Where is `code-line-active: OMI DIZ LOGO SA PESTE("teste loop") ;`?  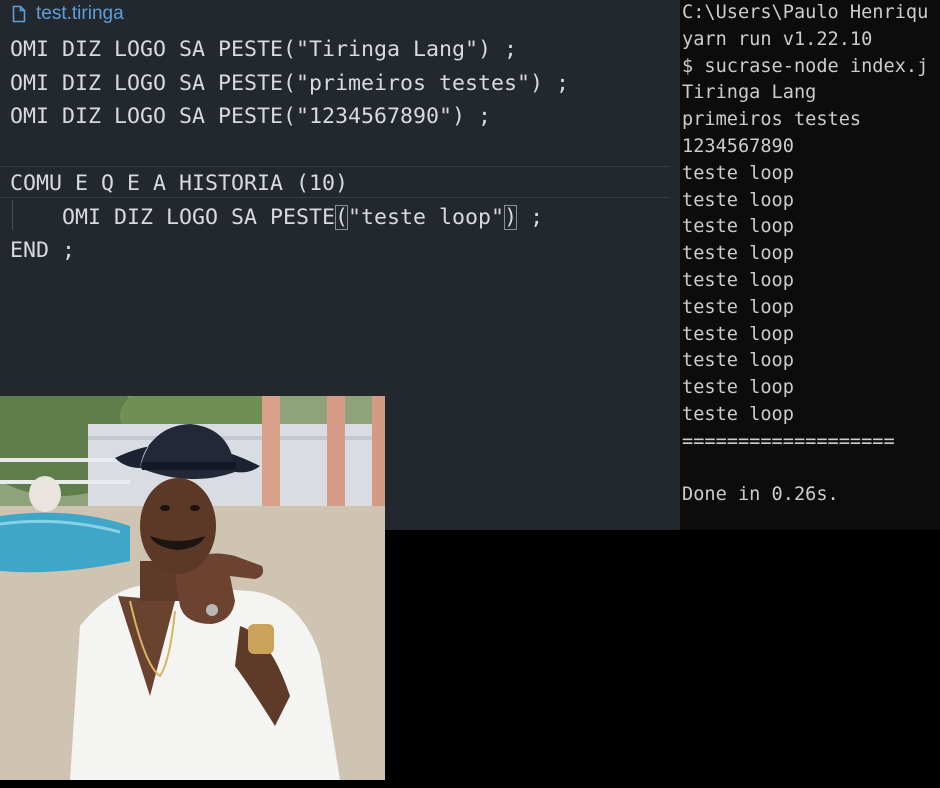
code-line-active: OMI DIZ LOGO SA PESTE("teste loop") ; is located at coordinates (289, 218).